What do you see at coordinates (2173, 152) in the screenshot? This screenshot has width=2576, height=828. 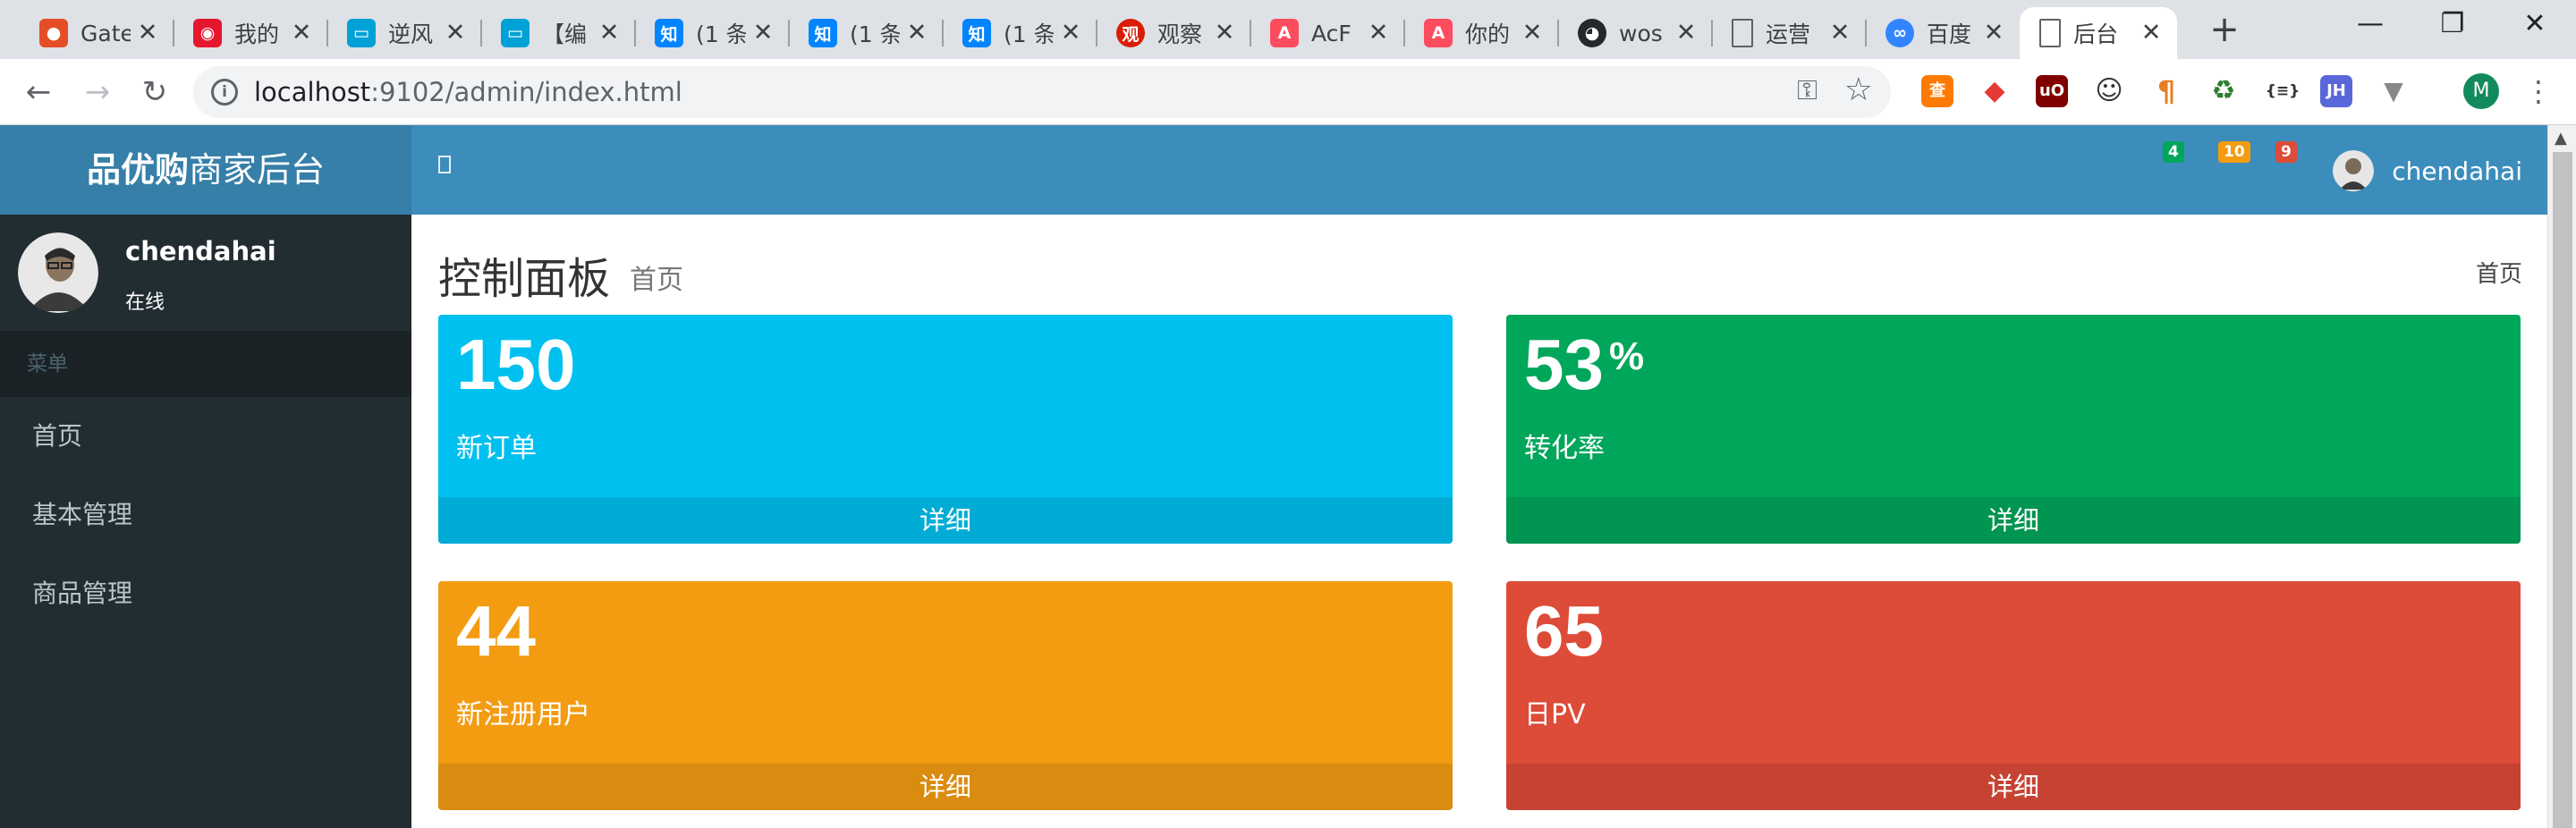 I see `messages-badge: 4` at bounding box center [2173, 152].